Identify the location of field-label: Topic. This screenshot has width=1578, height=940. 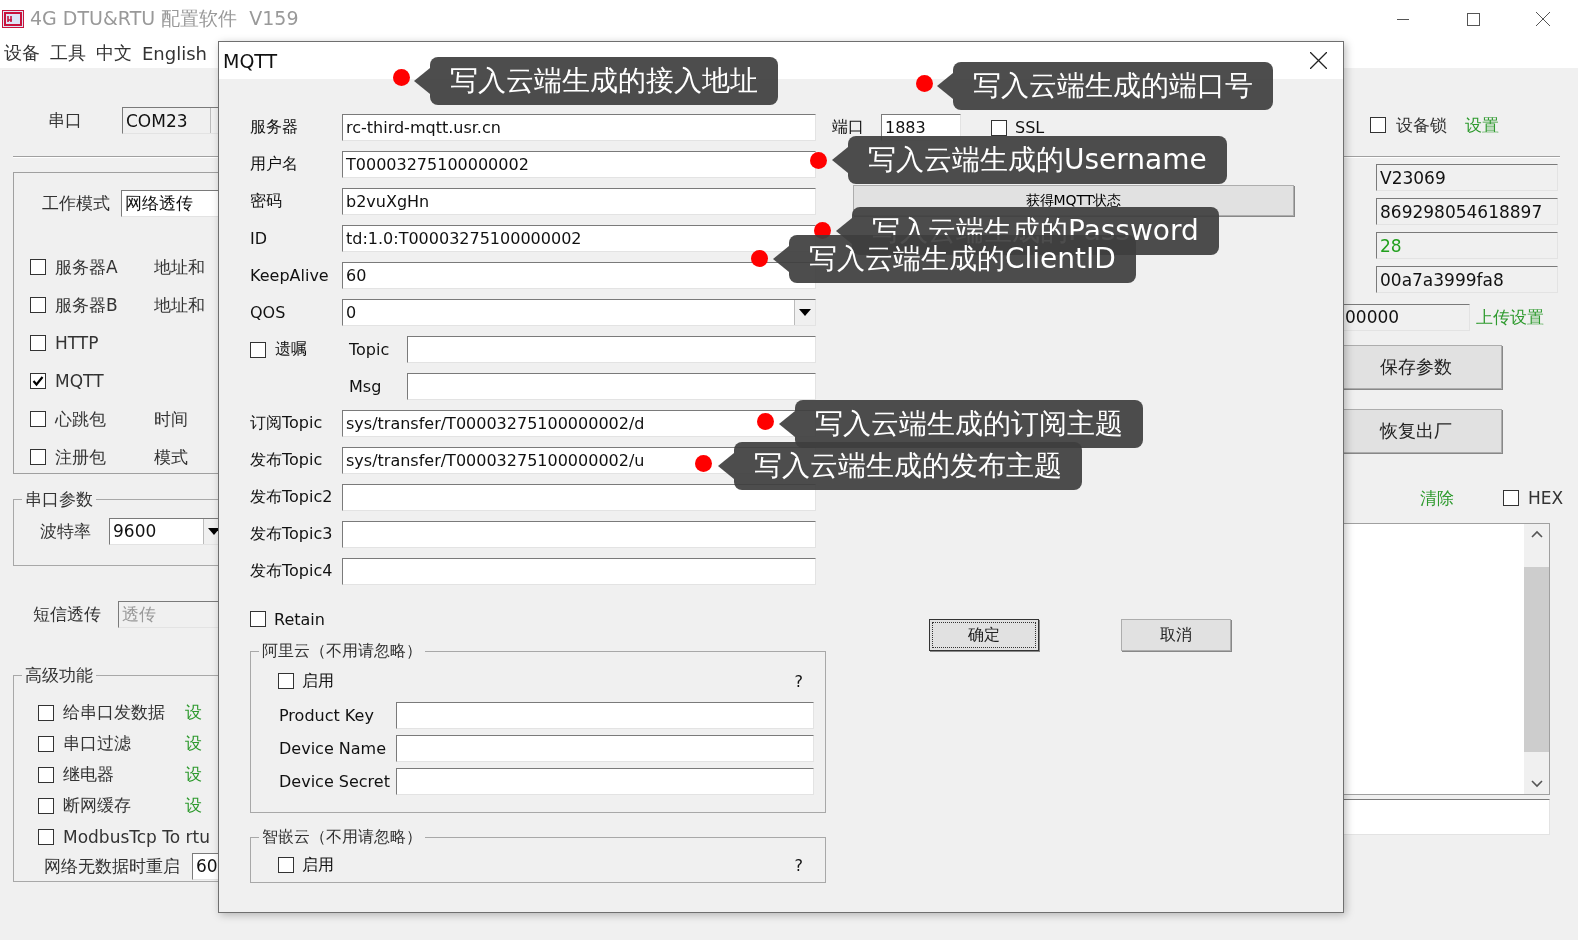
(370, 349).